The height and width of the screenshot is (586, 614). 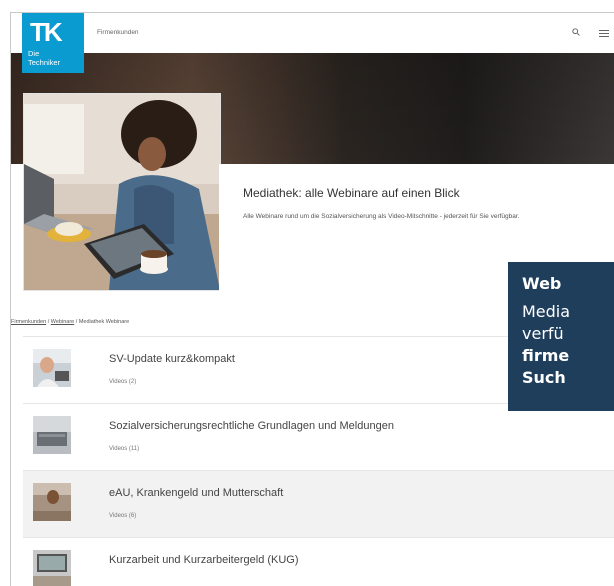 I want to click on breadcrumb-webinare: Webinare, so click(x=62, y=322).